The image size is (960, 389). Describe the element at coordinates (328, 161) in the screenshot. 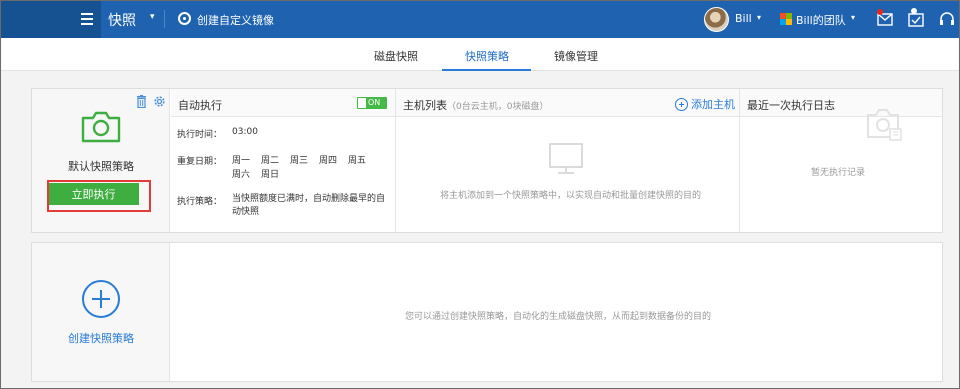

I see `day-item: 周四` at that location.